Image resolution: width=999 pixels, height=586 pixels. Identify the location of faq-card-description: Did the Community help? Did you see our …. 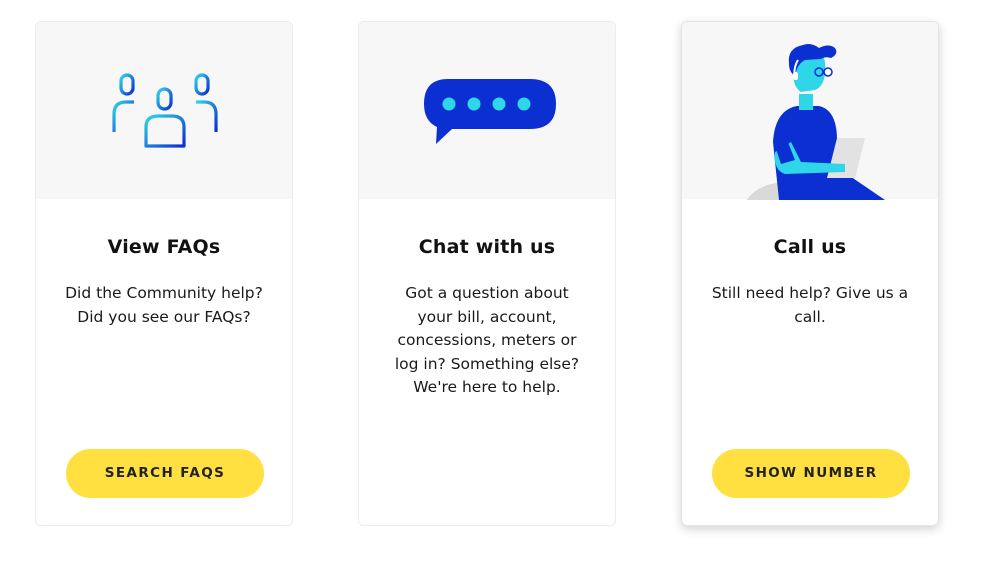
(164, 305).